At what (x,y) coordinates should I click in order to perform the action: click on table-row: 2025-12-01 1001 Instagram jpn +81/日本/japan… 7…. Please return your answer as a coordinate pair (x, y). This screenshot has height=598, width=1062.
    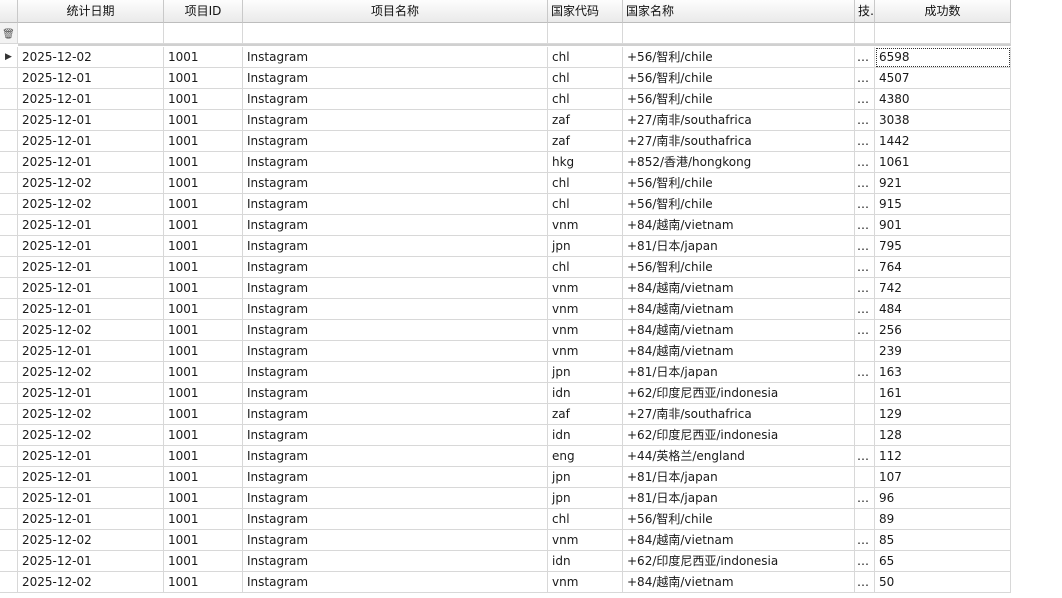
    Looking at the image, I should click on (505, 246).